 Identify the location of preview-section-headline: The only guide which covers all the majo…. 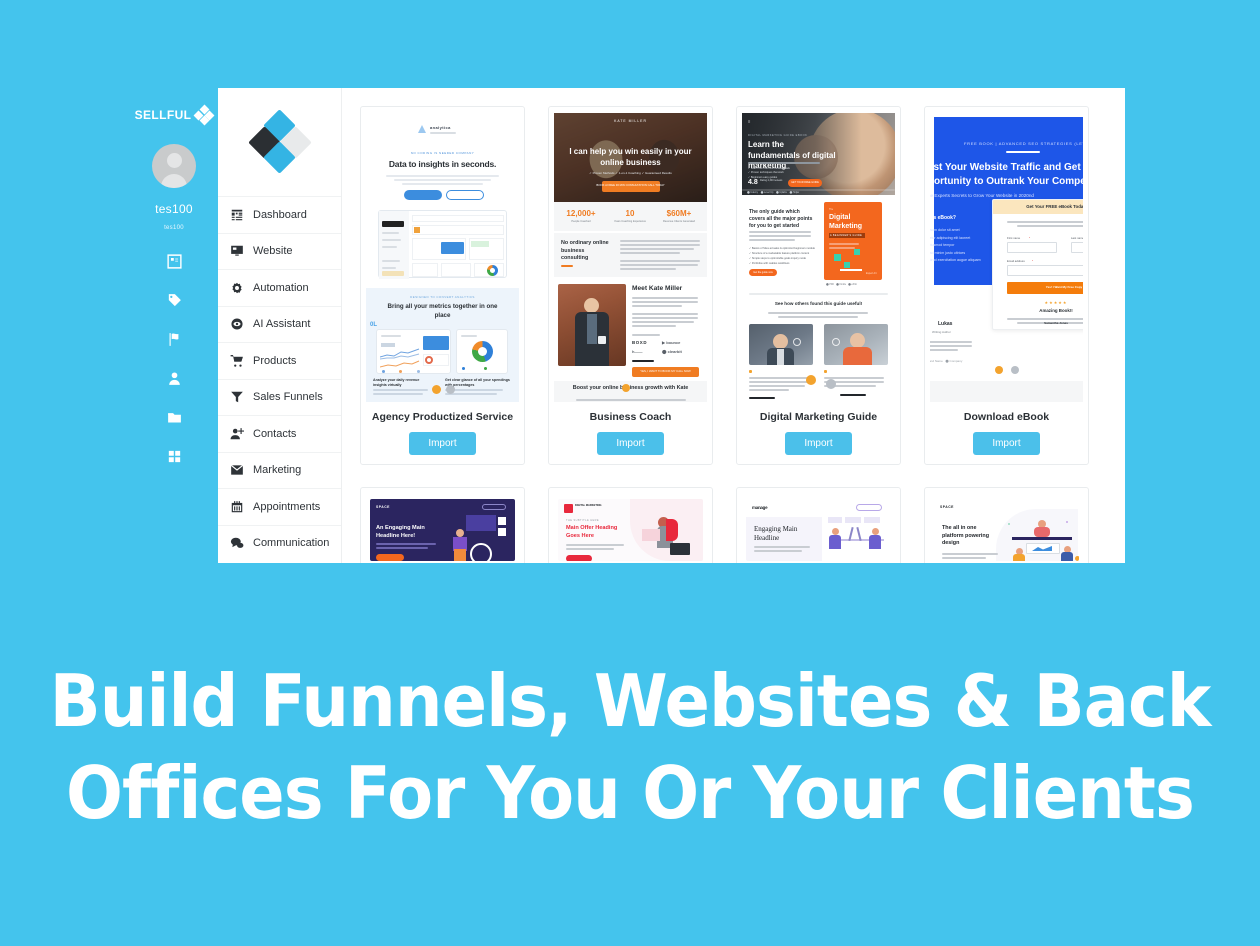
(781, 219).